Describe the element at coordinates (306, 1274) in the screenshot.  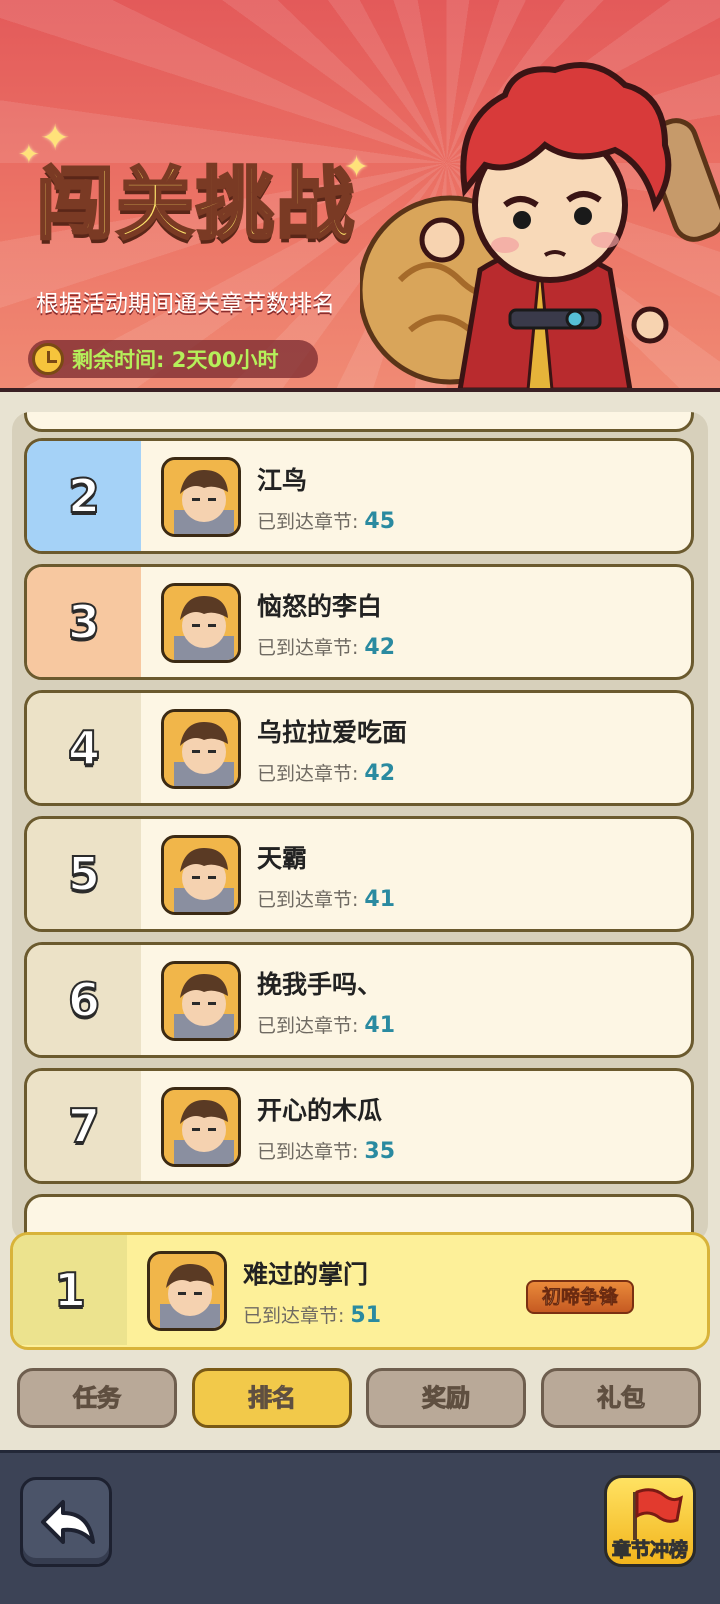
I see `player-name: 难过的掌门` at that location.